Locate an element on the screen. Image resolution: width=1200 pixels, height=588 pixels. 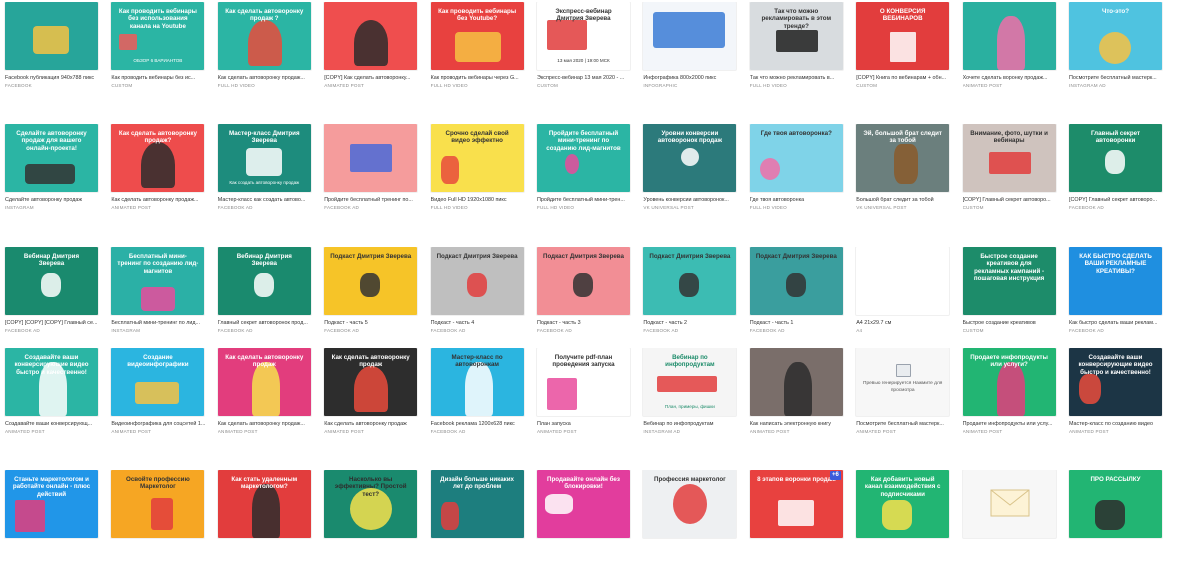
design-thumbnail: Как сделать автоворонку продаж? is located at coordinates (158, 158).